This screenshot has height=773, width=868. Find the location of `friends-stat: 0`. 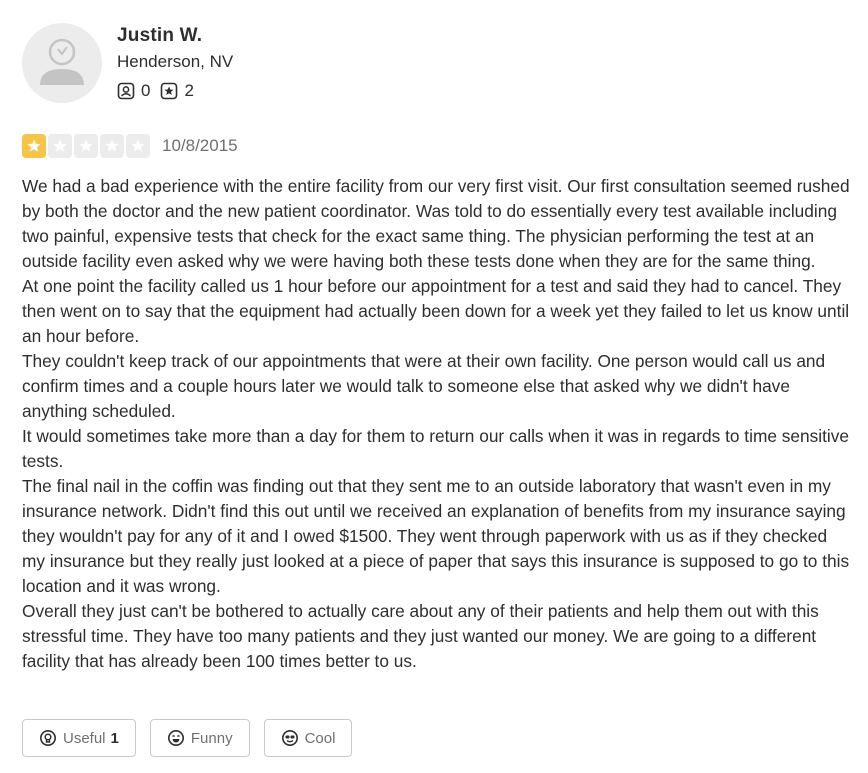

friends-stat: 0 is located at coordinates (133, 91).